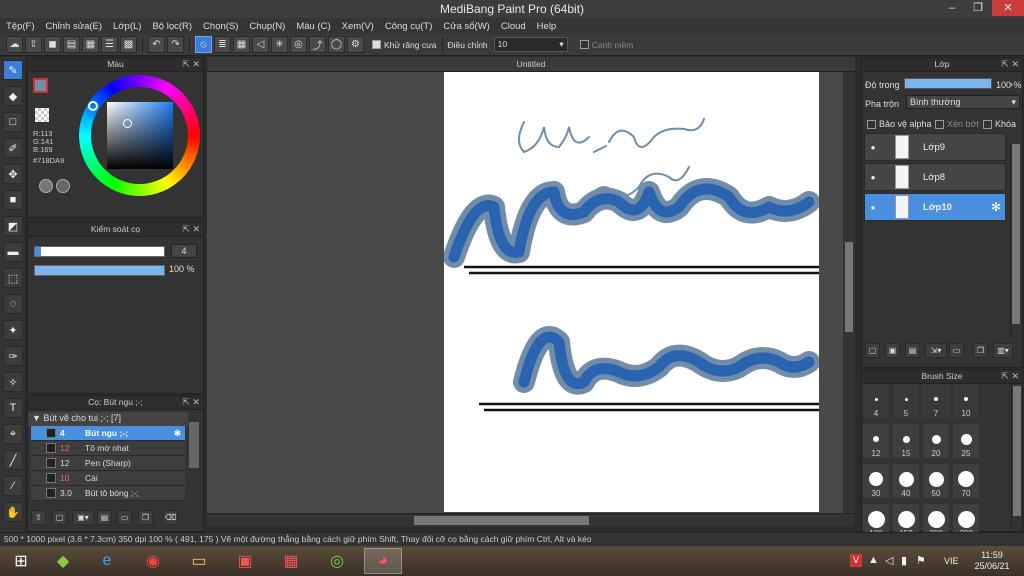 The image size is (1024, 576). I want to click on comment-icon: ◼, so click(52, 44).